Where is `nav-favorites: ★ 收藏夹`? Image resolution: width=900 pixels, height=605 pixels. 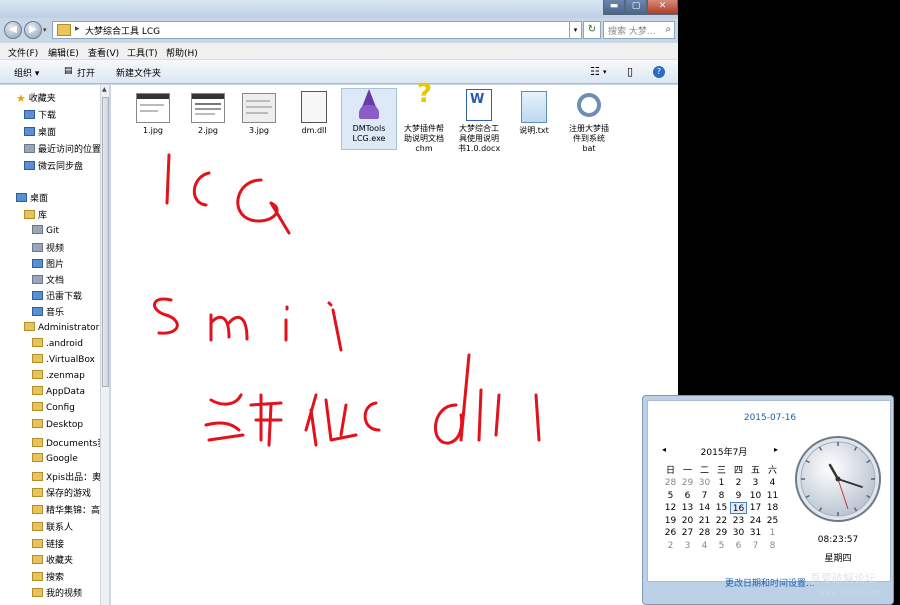
nav-favorites: ★ 收藏夹 is located at coordinates (36, 98).